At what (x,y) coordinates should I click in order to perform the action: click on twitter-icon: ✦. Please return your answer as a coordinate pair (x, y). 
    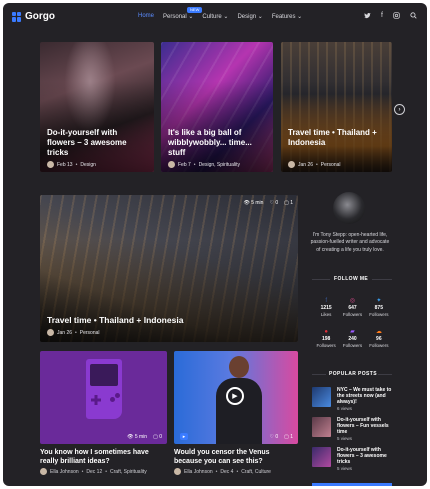
    Looking at the image, I should click on (379, 301).